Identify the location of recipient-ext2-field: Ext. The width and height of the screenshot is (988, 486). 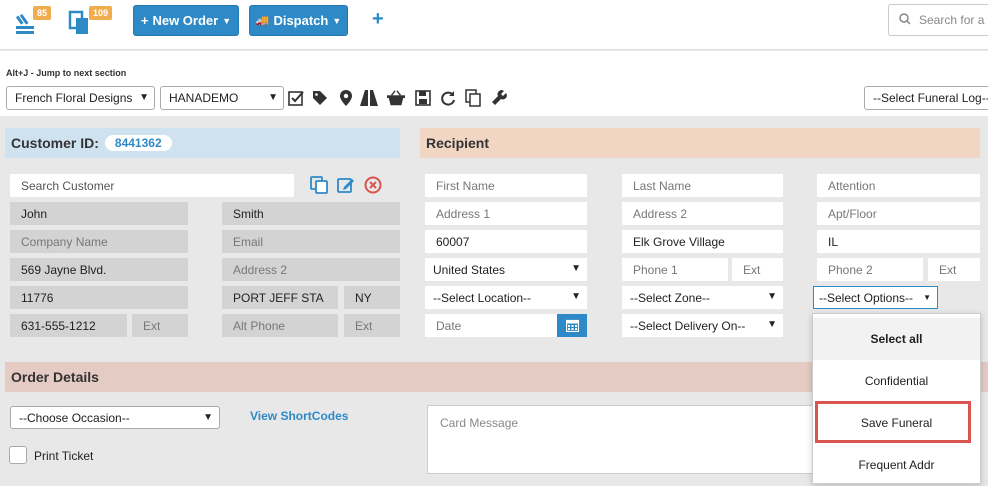
(954, 269).